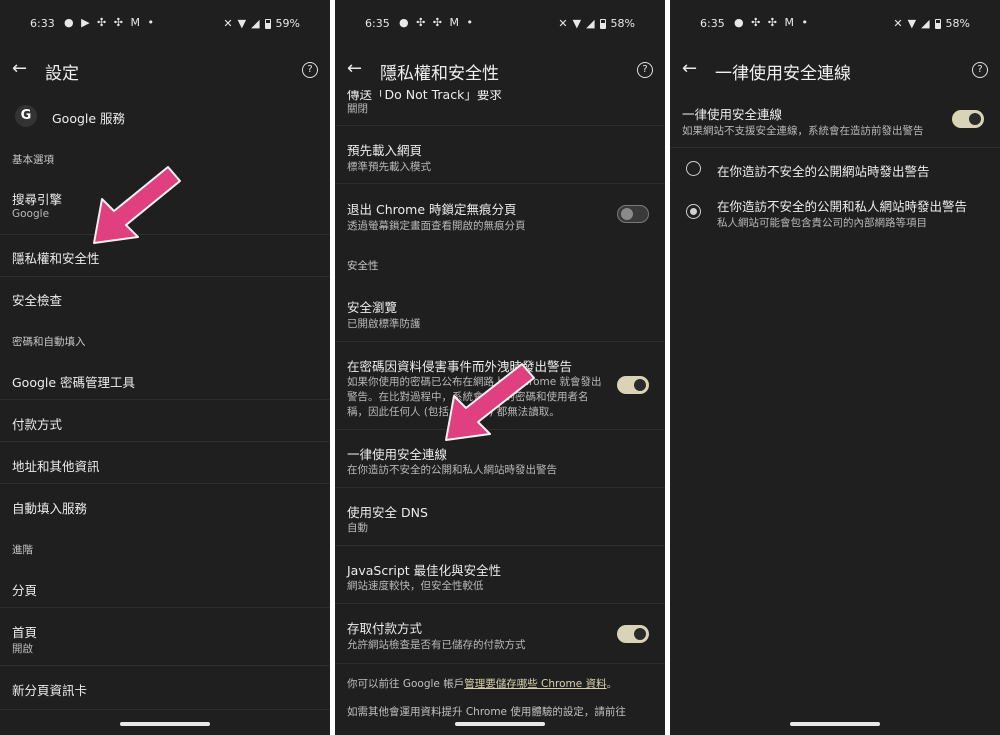  I want to click on status-time: 6:33, so click(42, 23).